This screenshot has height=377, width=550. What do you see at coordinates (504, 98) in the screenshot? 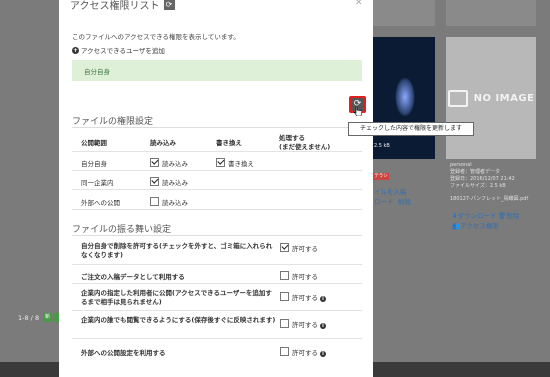
I see `no-image-label: NO IMAGE` at bounding box center [504, 98].